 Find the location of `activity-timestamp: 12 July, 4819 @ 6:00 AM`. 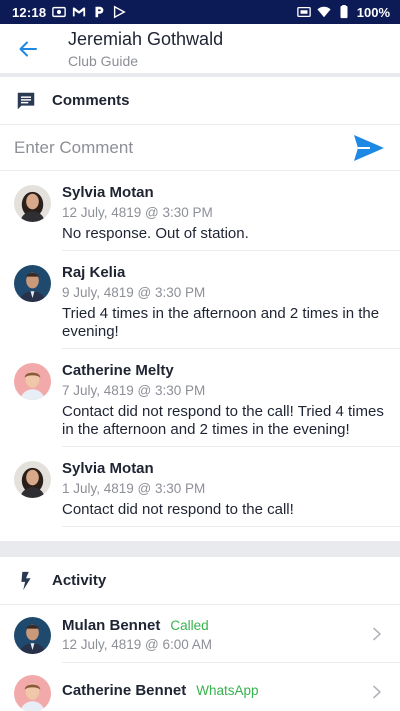

activity-timestamp: 12 July, 4819 @ 6:00 AM is located at coordinates (137, 644).